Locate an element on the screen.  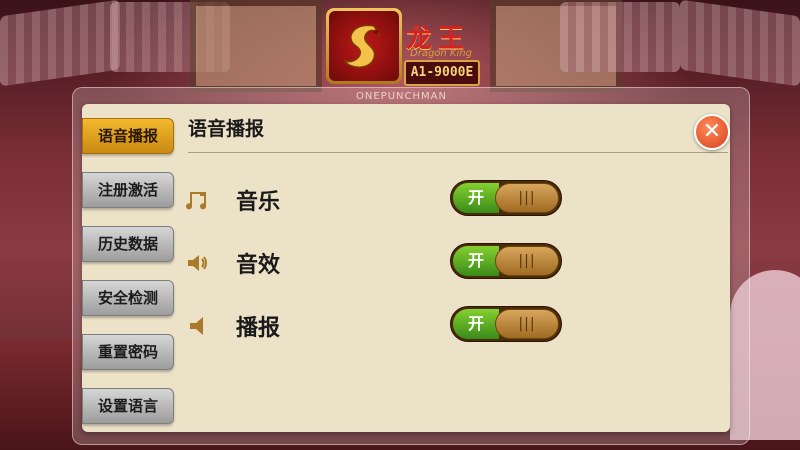
setting-label-music: 音乐 is located at coordinates (258, 202).